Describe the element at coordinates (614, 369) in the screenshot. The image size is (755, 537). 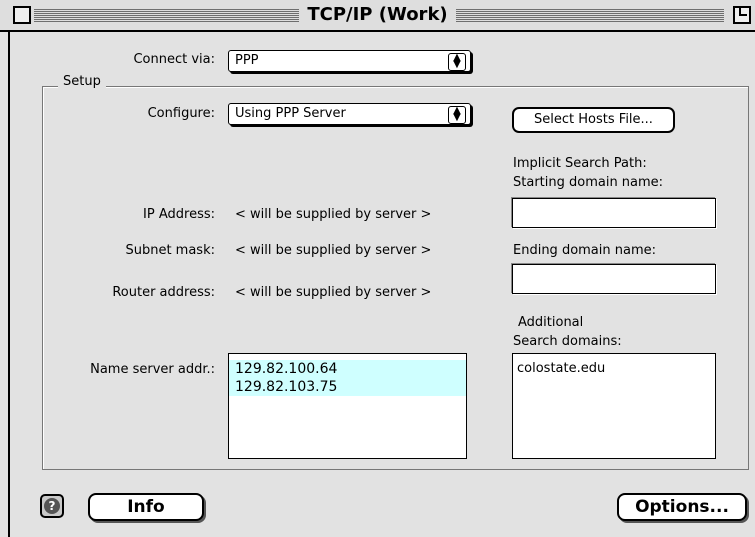
I see `search-domain-entry: colostate.edu` at that location.